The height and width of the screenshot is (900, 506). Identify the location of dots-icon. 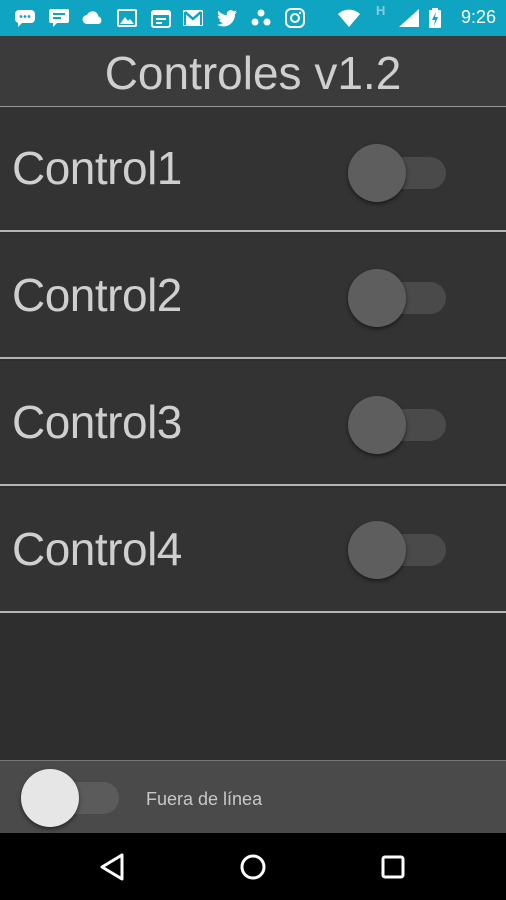
(261, 17).